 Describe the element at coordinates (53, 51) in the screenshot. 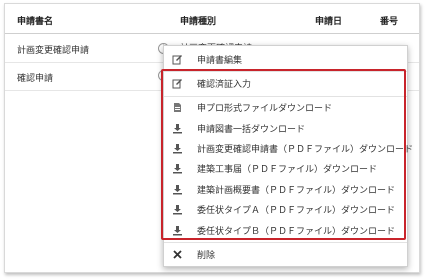

I see `application-name-cell: 計画変更確認申請` at that location.